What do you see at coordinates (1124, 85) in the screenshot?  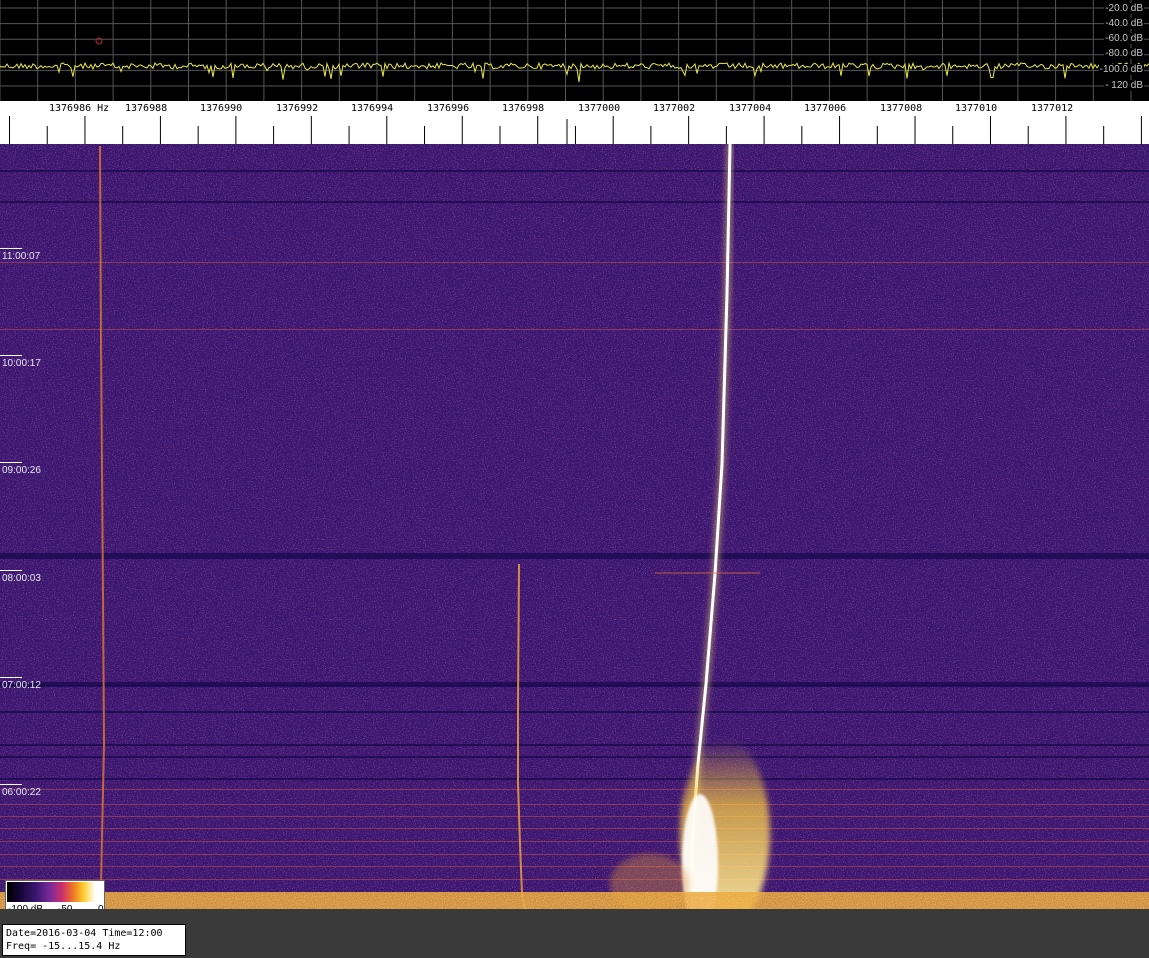 I see `db-label: - 120 dB` at bounding box center [1124, 85].